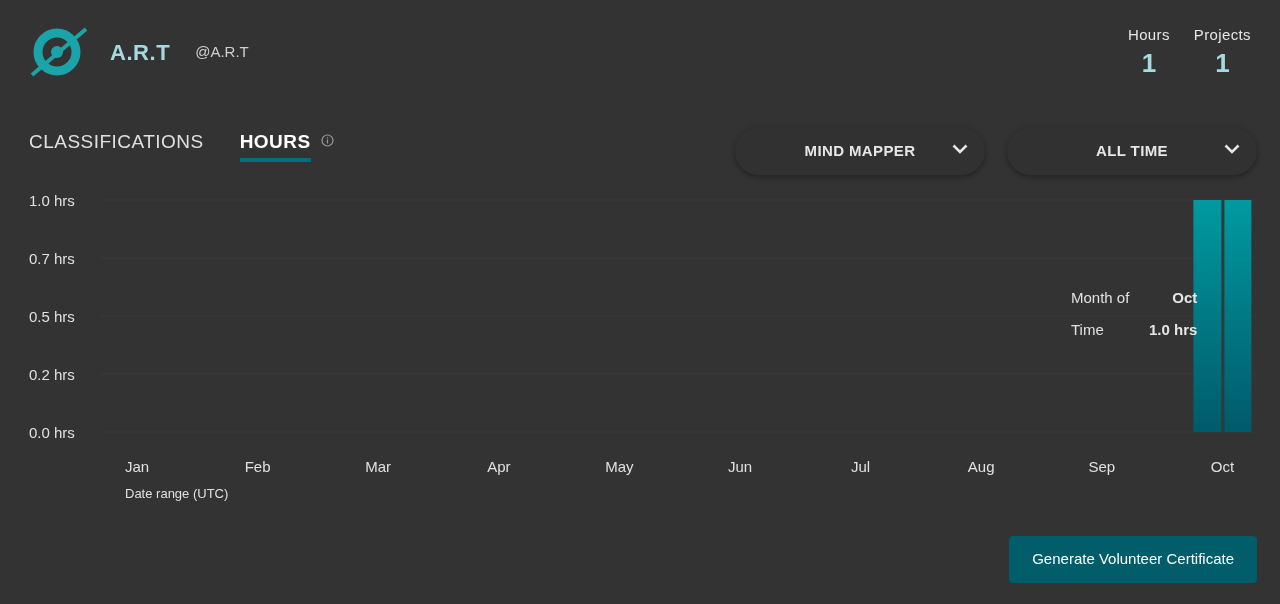  I want to click on x-axis-label: Aug, so click(981, 466).